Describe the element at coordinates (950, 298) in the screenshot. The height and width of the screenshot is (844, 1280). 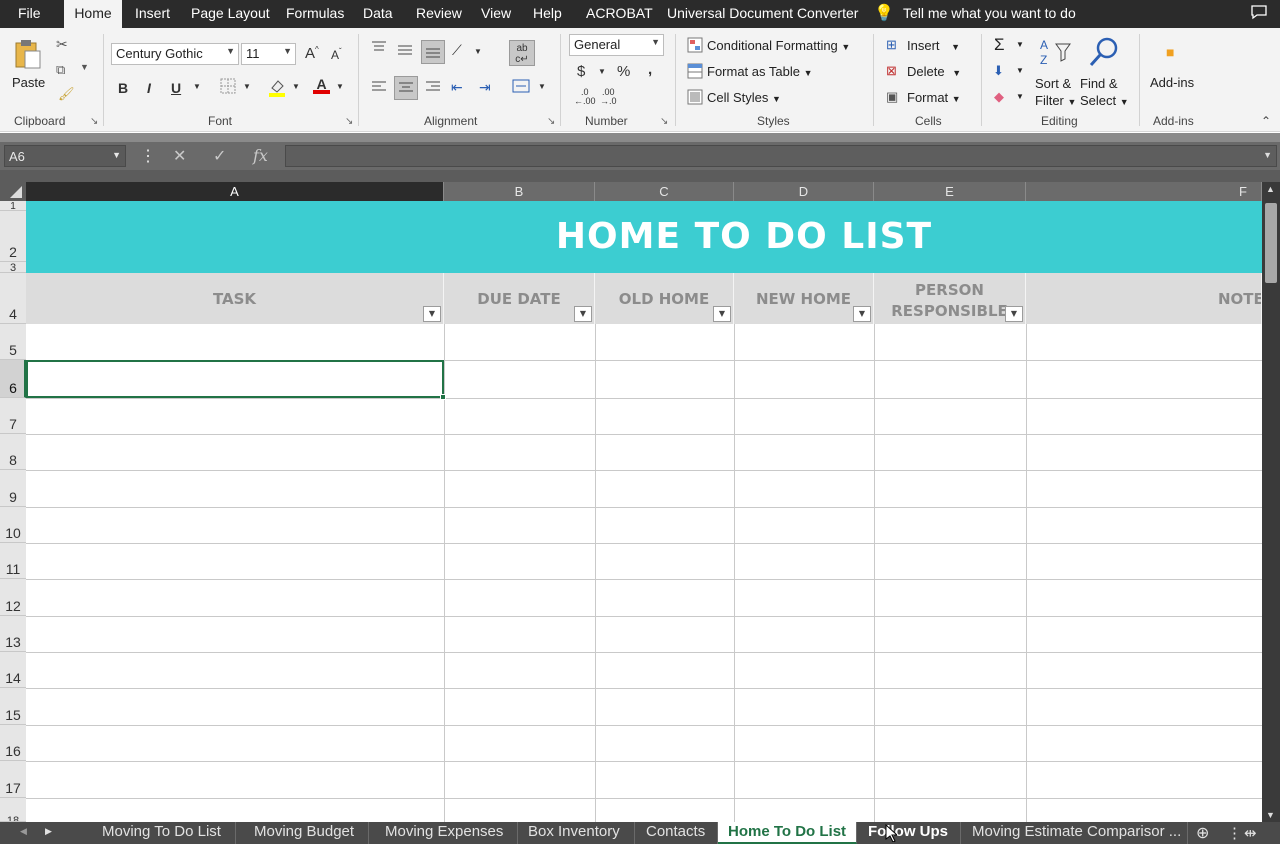
I see `header-person-responsible: PERSON RESPONSIBLE ▼` at that location.